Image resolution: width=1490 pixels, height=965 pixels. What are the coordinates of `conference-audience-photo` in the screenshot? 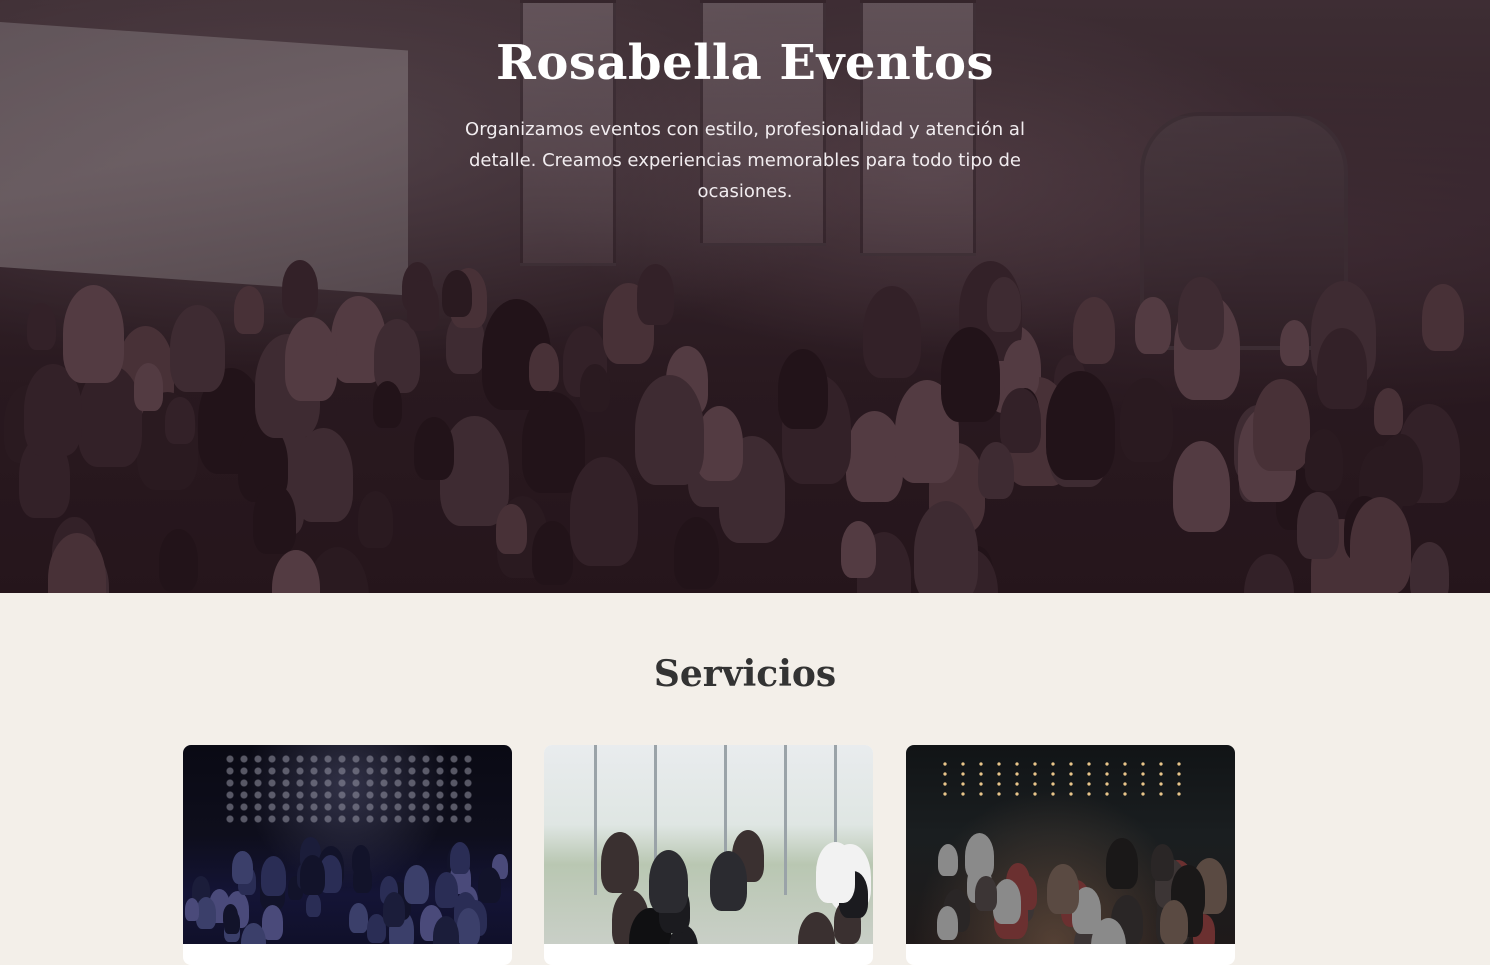 It's located at (347, 844).